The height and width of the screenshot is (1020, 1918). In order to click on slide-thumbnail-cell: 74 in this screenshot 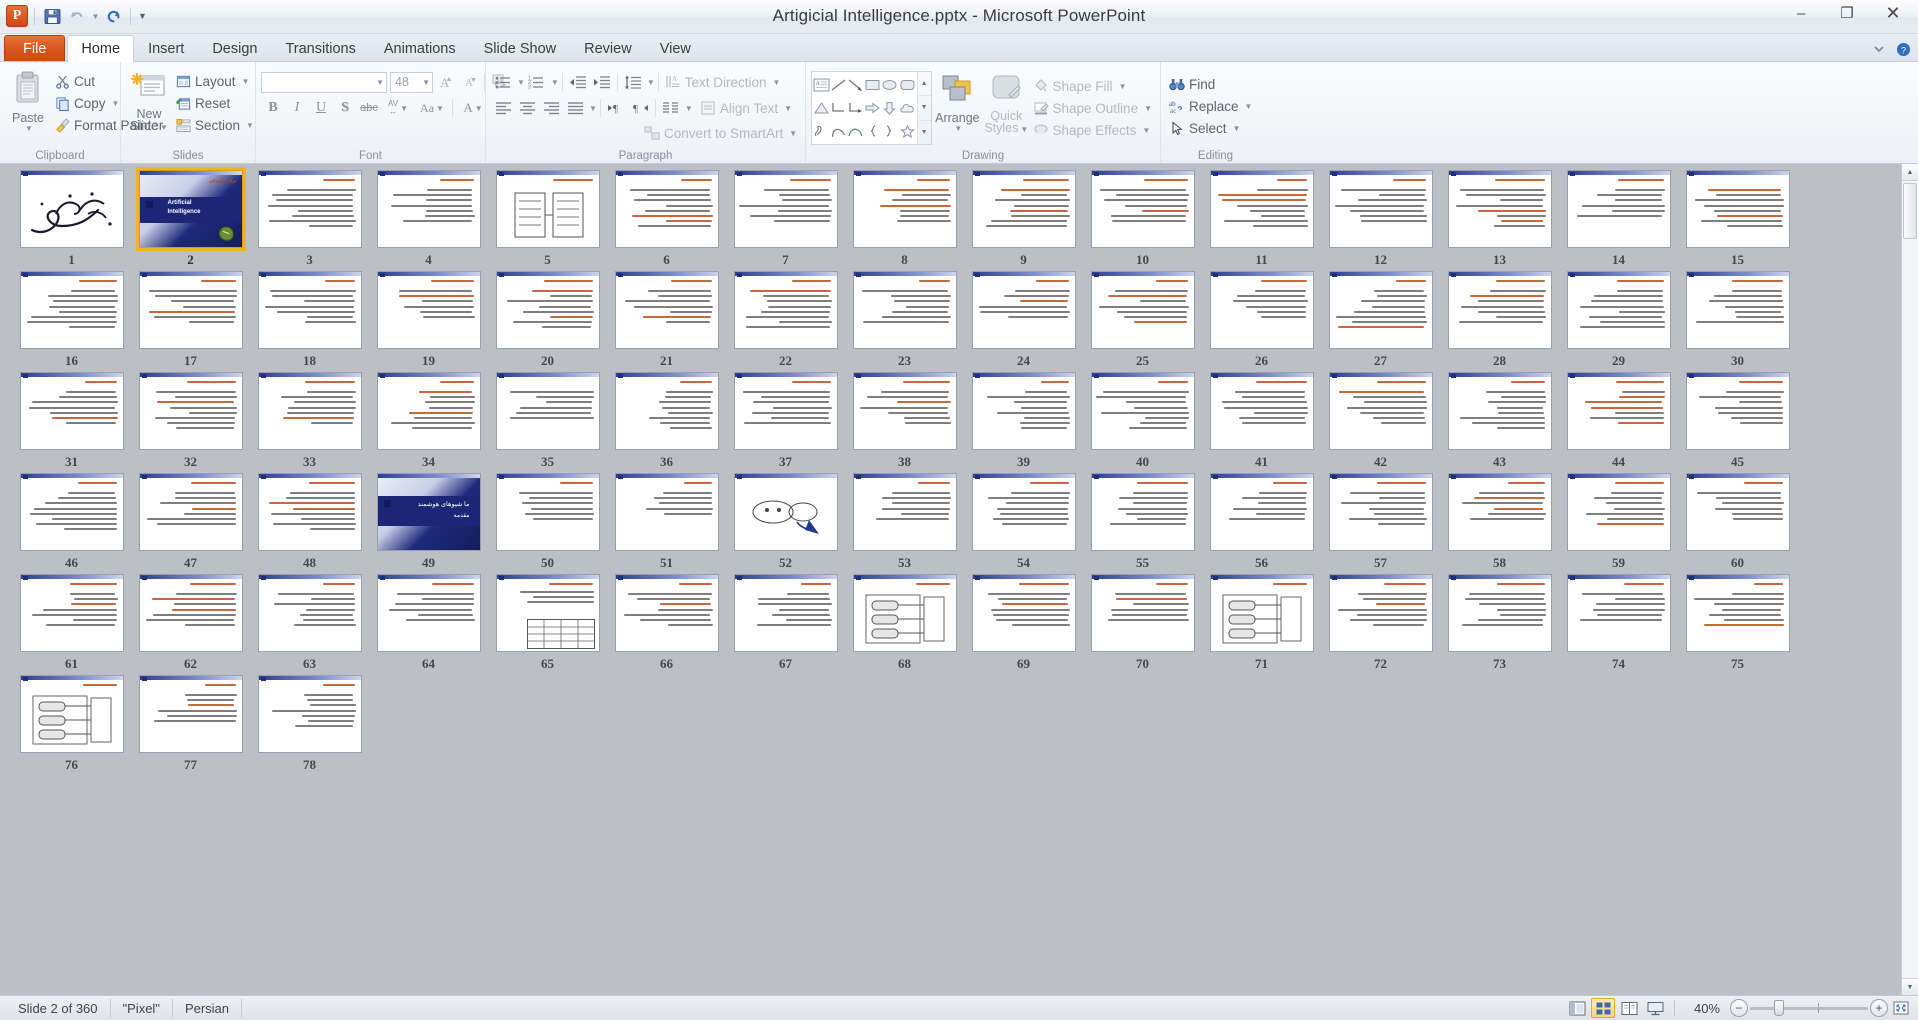, I will do `click(1618, 624)`.